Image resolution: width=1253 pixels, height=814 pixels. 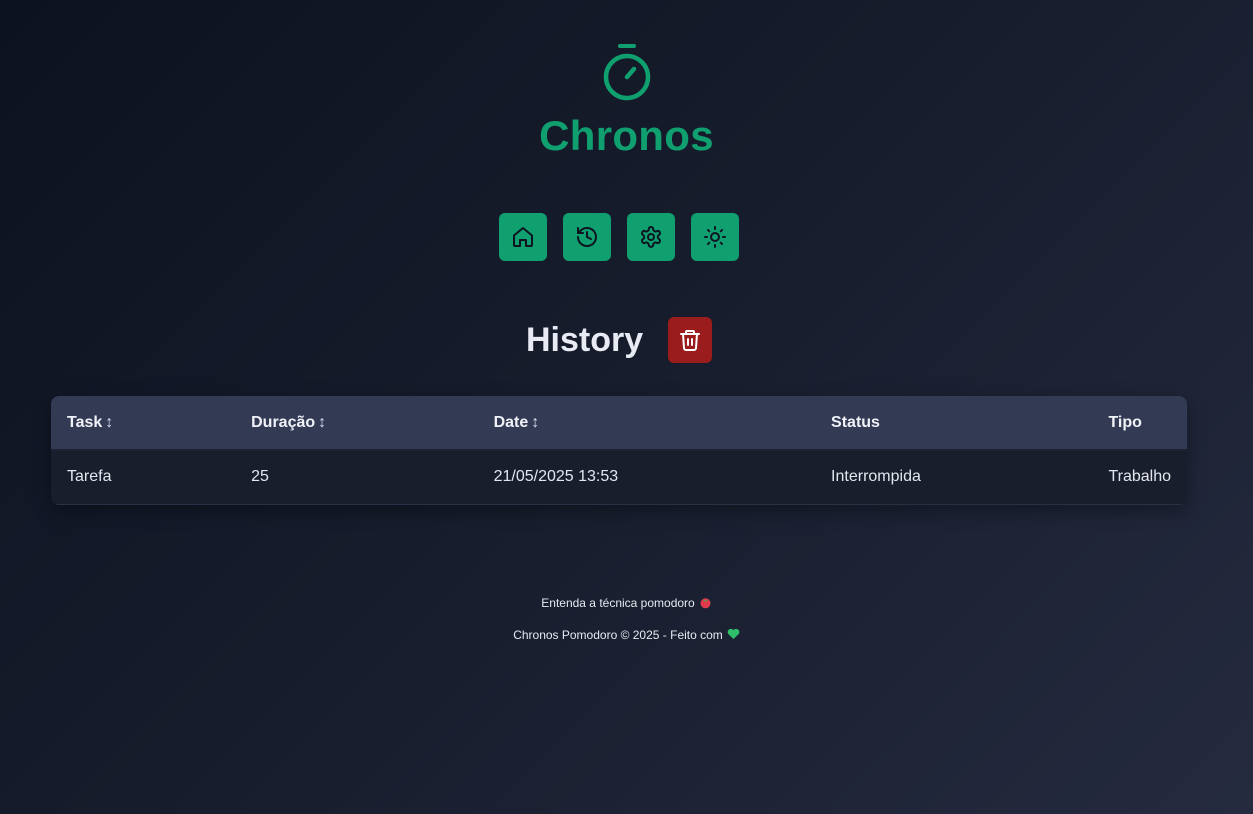 What do you see at coordinates (626, 135) in the screenshot?
I see `app-title: Chronos` at bounding box center [626, 135].